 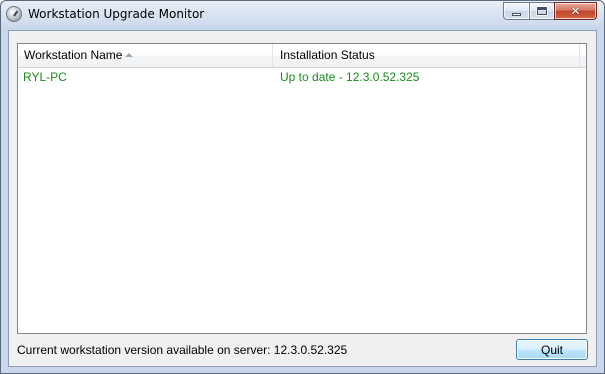 I want to click on close-icon: ✕, so click(x=575, y=11).